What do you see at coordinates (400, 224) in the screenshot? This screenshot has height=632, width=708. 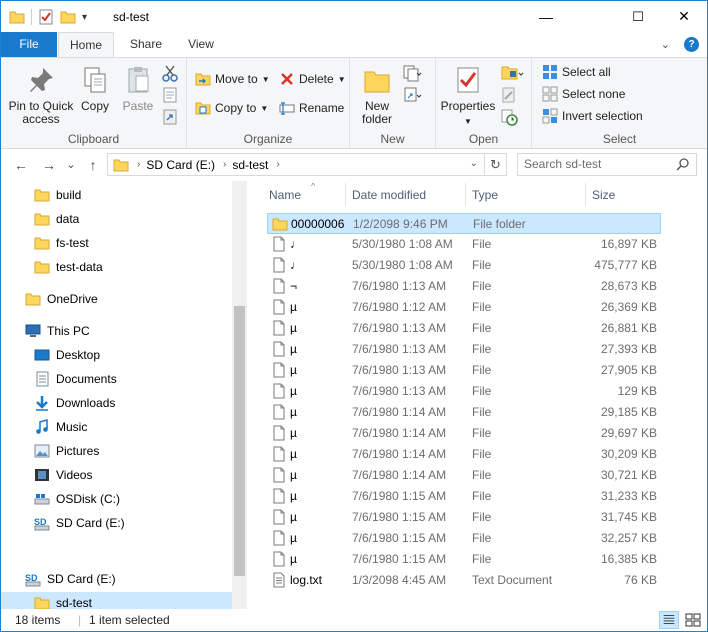 I see `file-date-modified: 1/2/2098 9:46 PM` at bounding box center [400, 224].